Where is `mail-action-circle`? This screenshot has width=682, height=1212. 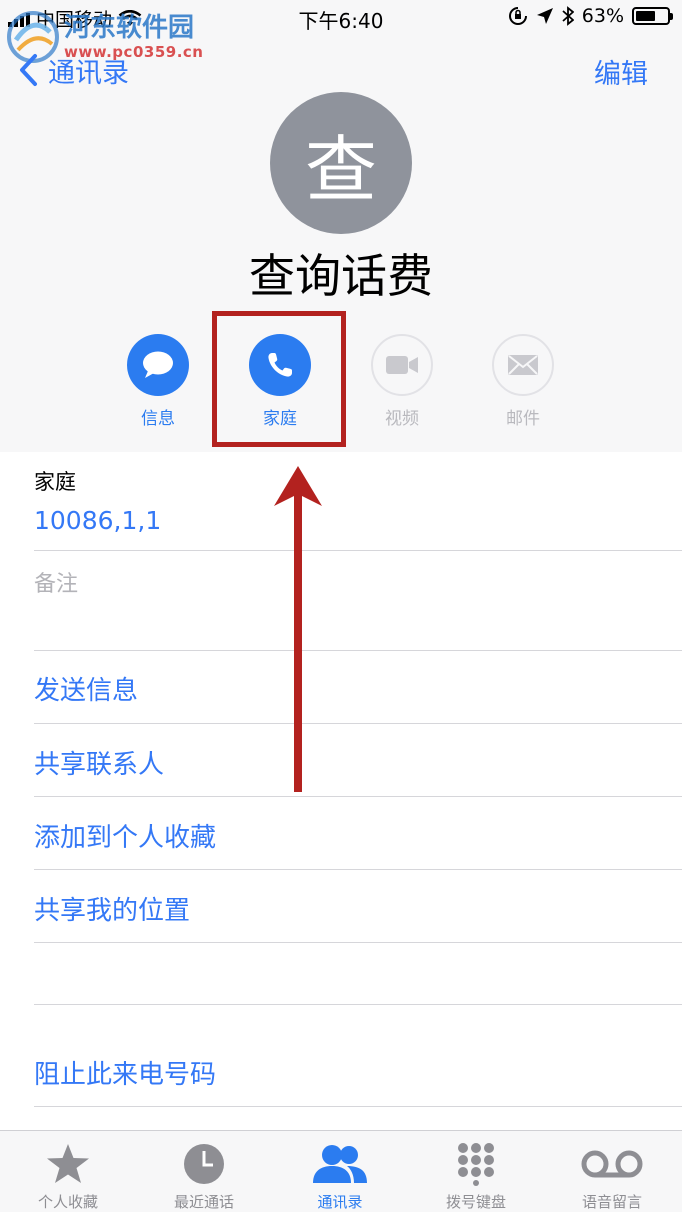 mail-action-circle is located at coordinates (523, 365).